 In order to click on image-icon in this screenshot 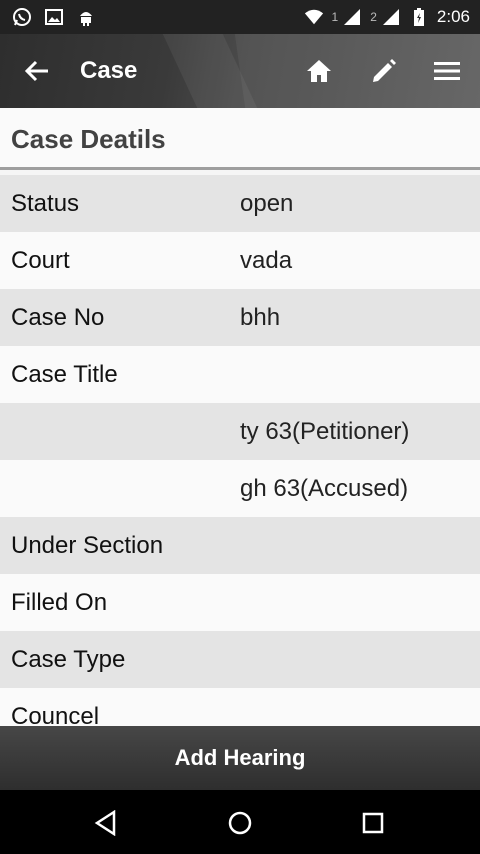, I will do `click(54, 17)`.